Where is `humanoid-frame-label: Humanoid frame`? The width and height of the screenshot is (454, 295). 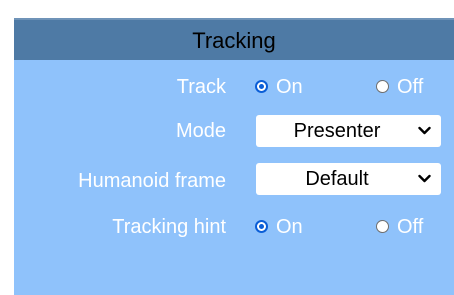
humanoid-frame-label: Humanoid frame is located at coordinates (152, 181).